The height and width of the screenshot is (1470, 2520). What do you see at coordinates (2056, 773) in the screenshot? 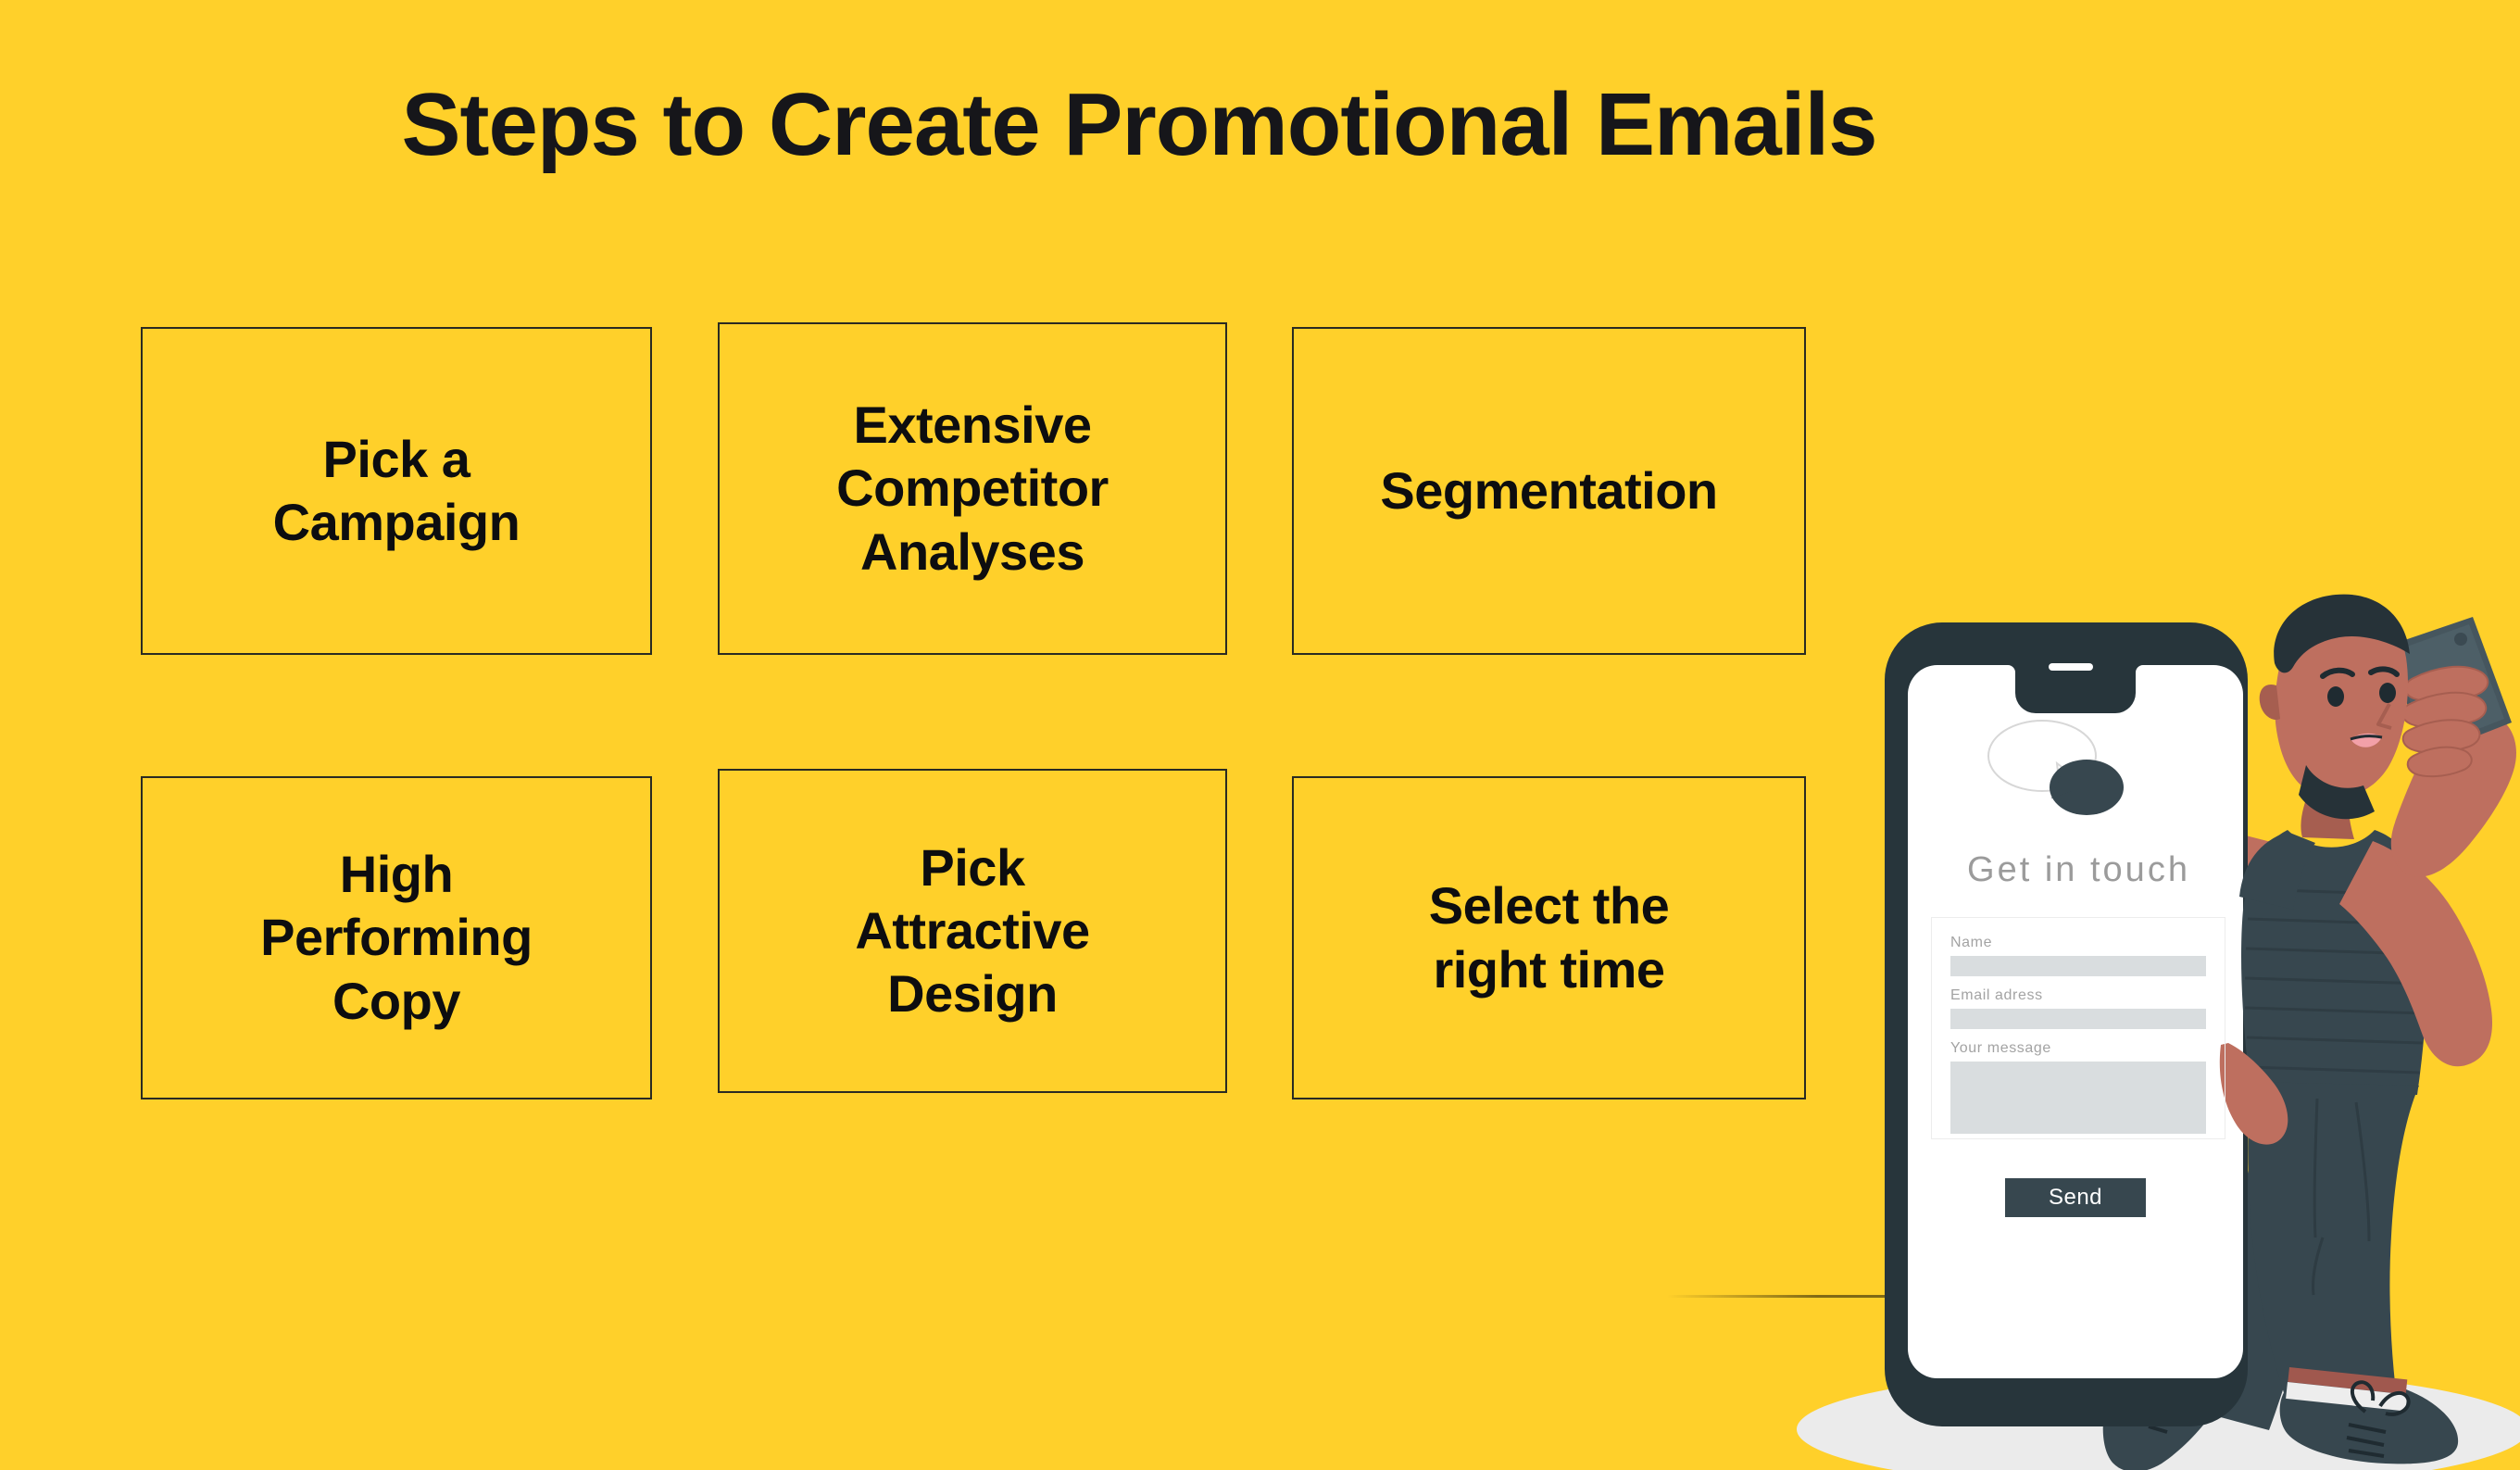
I see `chat-bubbles-icon` at bounding box center [2056, 773].